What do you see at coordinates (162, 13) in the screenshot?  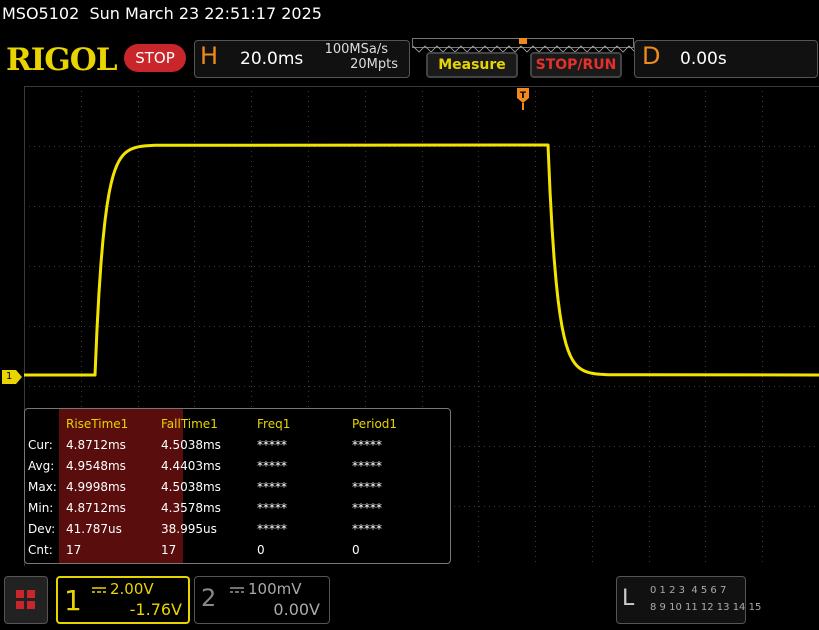 I see `title-line: MSO5102 Sun March 23 22:51:17 2025` at bounding box center [162, 13].